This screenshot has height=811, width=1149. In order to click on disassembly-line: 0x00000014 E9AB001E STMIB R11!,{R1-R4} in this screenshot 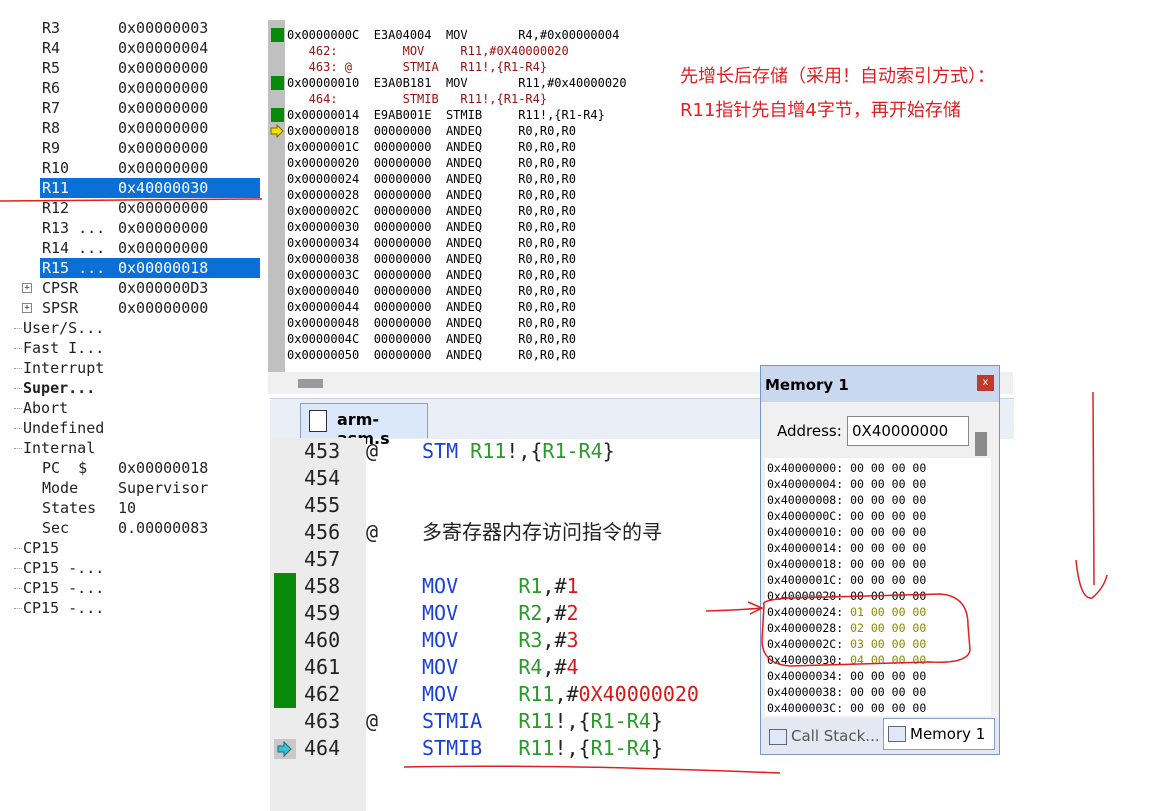, I will do `click(446, 115)`.